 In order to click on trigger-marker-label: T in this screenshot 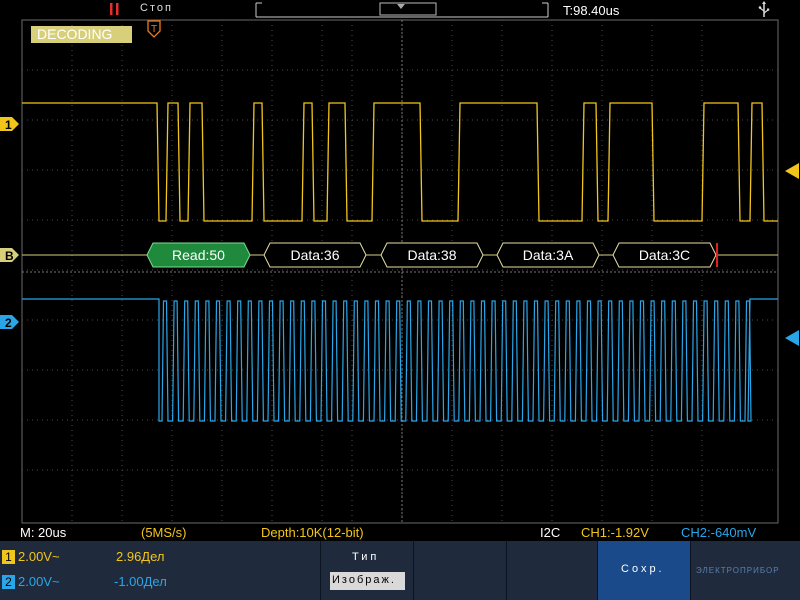, I will do `click(154, 29)`.